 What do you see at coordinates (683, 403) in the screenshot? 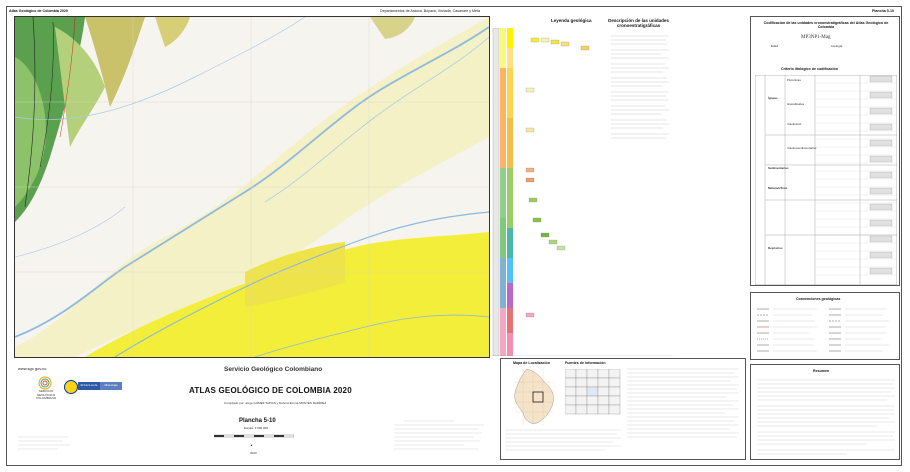
I see `sources-text-block` at bounding box center [683, 403].